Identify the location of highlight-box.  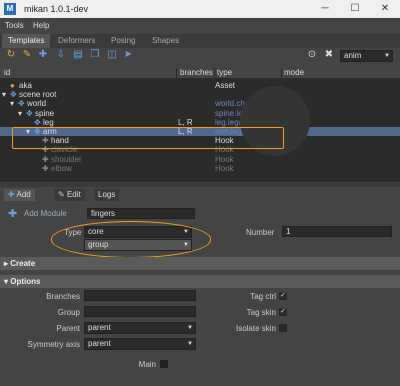
(148, 138).